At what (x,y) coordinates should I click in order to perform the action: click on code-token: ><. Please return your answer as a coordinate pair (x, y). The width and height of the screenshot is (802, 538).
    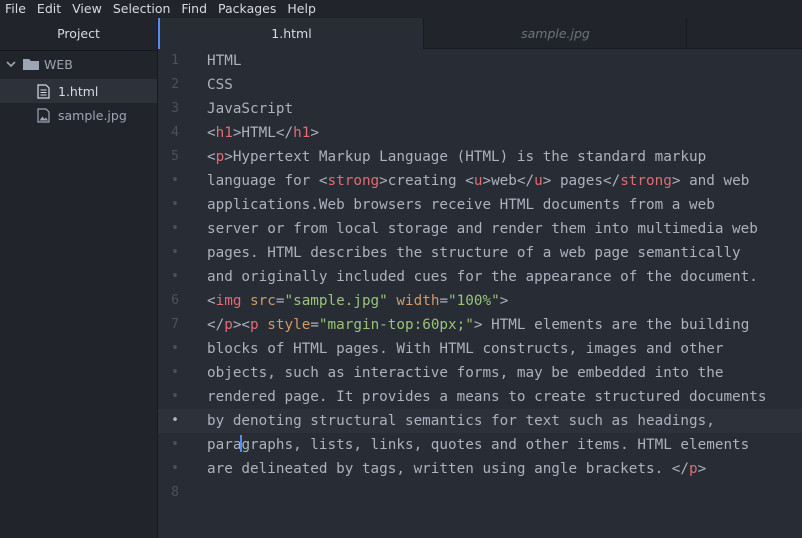
    Looking at the image, I should click on (241, 325).